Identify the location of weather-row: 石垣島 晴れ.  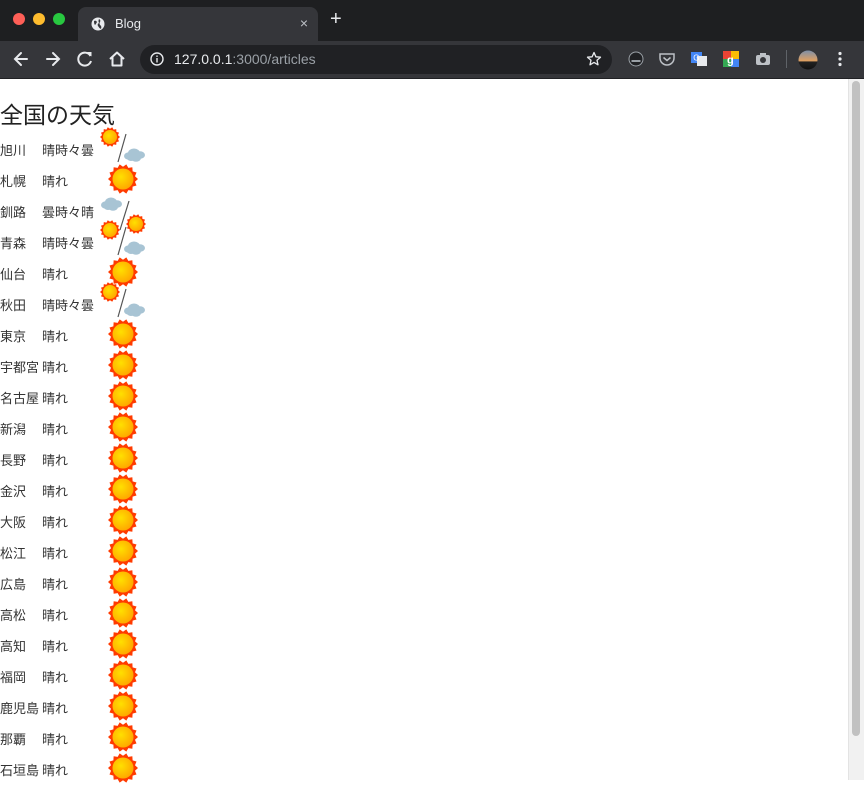
(100, 770).